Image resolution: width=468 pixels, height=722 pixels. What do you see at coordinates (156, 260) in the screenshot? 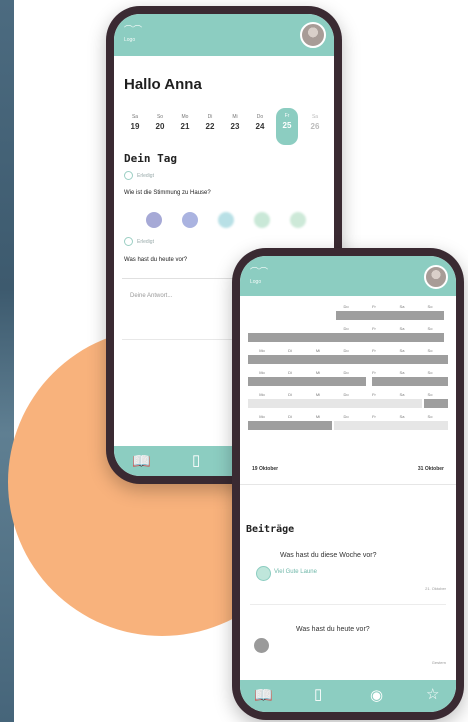
I see `plan-question: Was hast du heute vor?` at bounding box center [156, 260].